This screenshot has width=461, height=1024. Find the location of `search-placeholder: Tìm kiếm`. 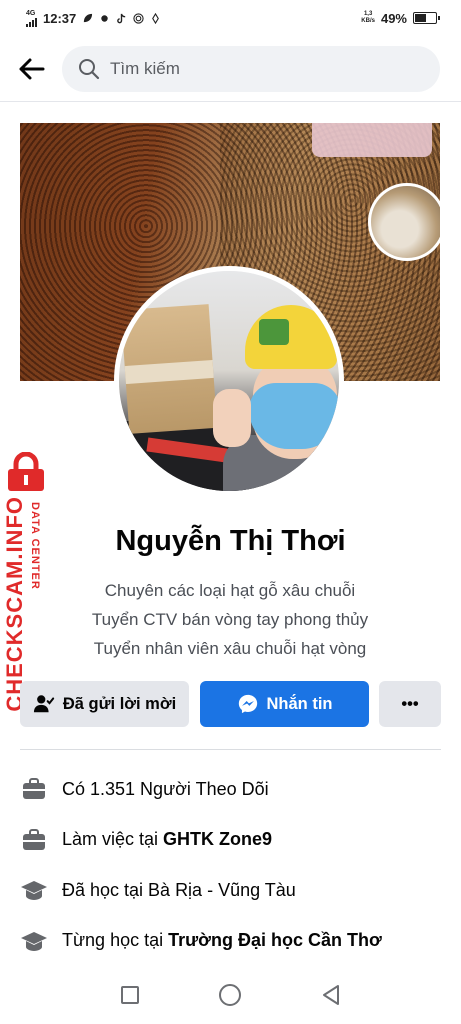

search-placeholder: Tìm kiếm is located at coordinates (145, 68).